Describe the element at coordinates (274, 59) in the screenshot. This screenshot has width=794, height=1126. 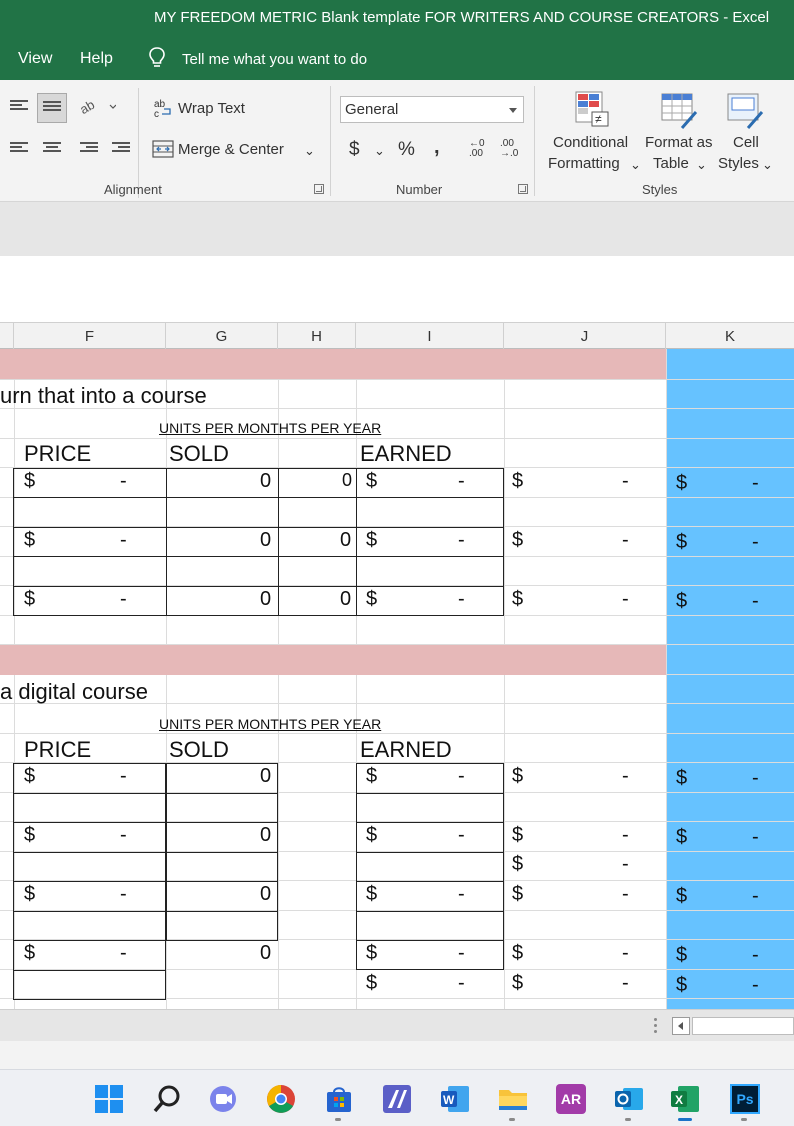
I see `tell-me-search: Tell me what you want to do` at that location.